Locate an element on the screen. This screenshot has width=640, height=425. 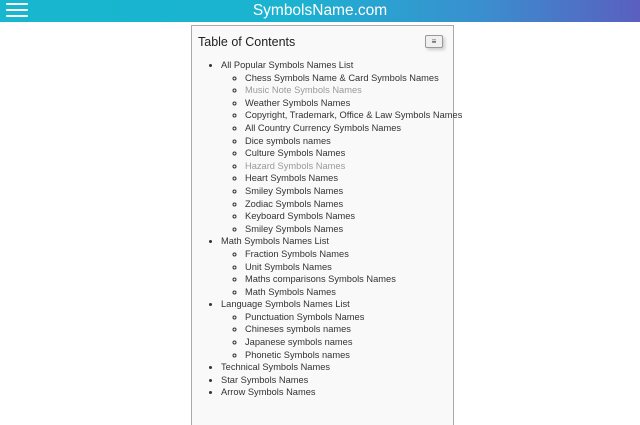
toc-item: Chess Symbols Name & Card Symbols Names is located at coordinates (353, 78).